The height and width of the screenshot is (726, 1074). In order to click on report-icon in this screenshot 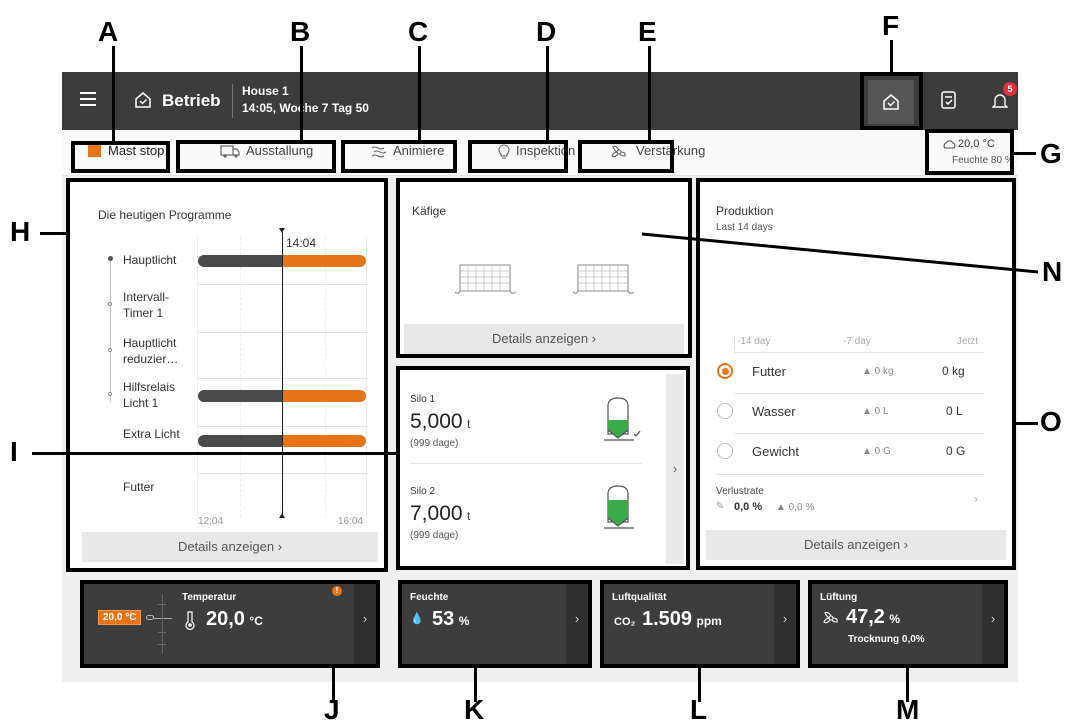, I will do `click(949, 100)`.